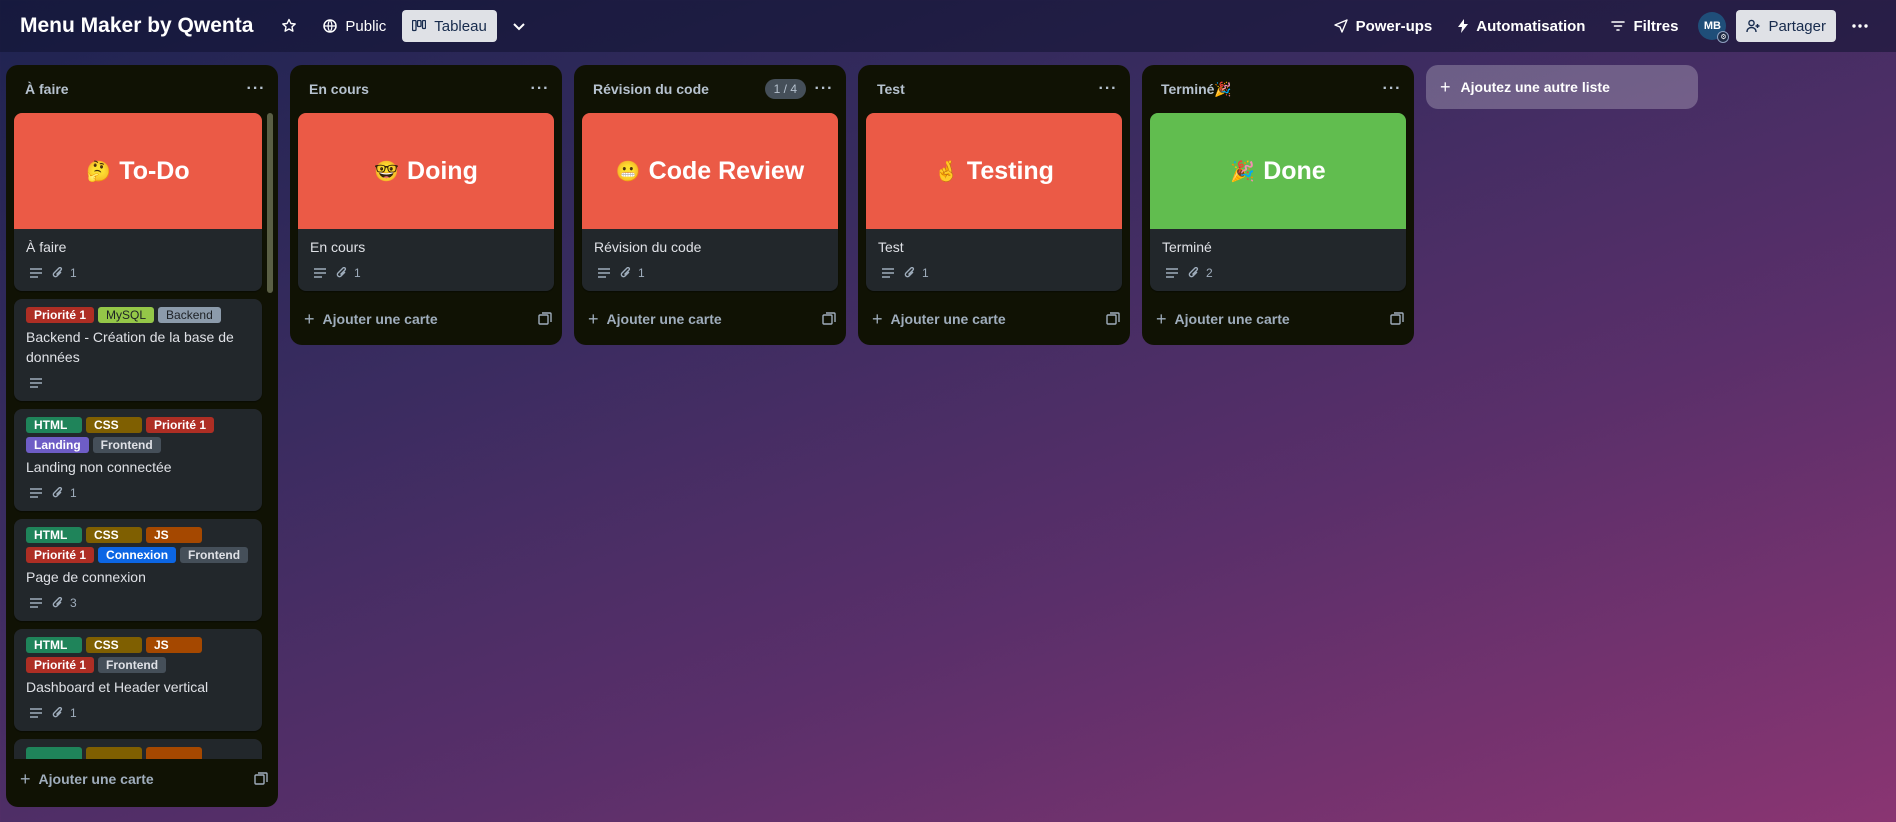 Image resolution: width=1896 pixels, height=822 pixels. I want to click on label-html, so click(54, 753).